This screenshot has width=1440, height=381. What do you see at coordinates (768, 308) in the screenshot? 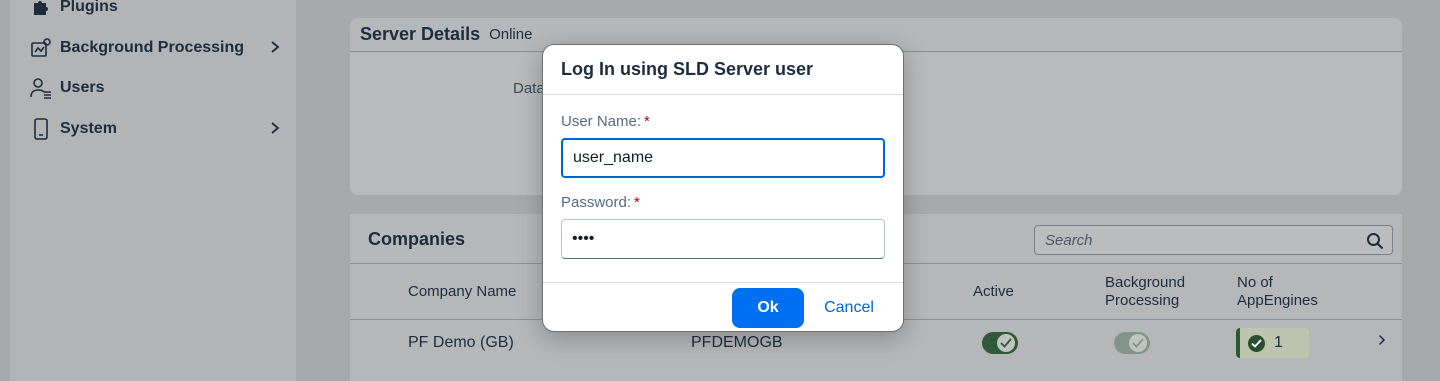
I see `ok-button: Ok` at bounding box center [768, 308].